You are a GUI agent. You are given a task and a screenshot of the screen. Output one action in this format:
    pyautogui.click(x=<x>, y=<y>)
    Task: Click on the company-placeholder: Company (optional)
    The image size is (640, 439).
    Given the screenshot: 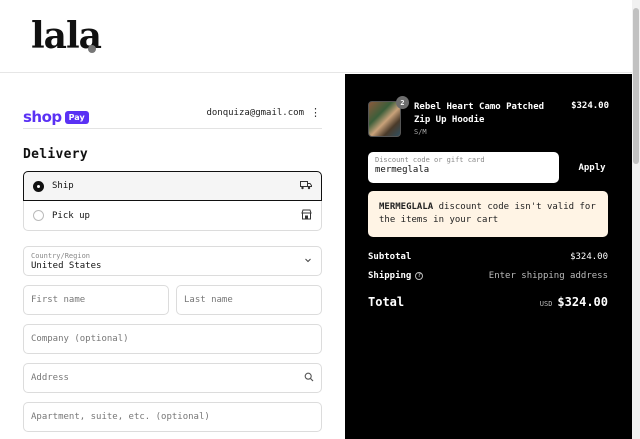 What is the action you would take?
    pyautogui.click(x=80, y=339)
    